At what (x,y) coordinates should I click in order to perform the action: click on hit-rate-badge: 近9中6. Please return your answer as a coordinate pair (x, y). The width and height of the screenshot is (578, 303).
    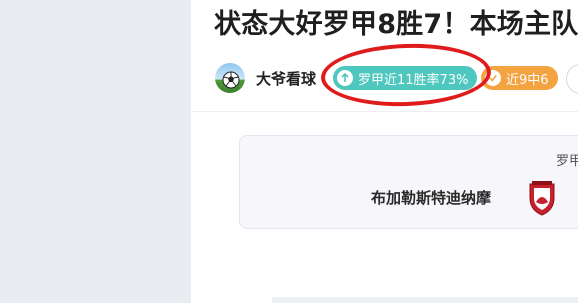
    Looking at the image, I should click on (519, 78).